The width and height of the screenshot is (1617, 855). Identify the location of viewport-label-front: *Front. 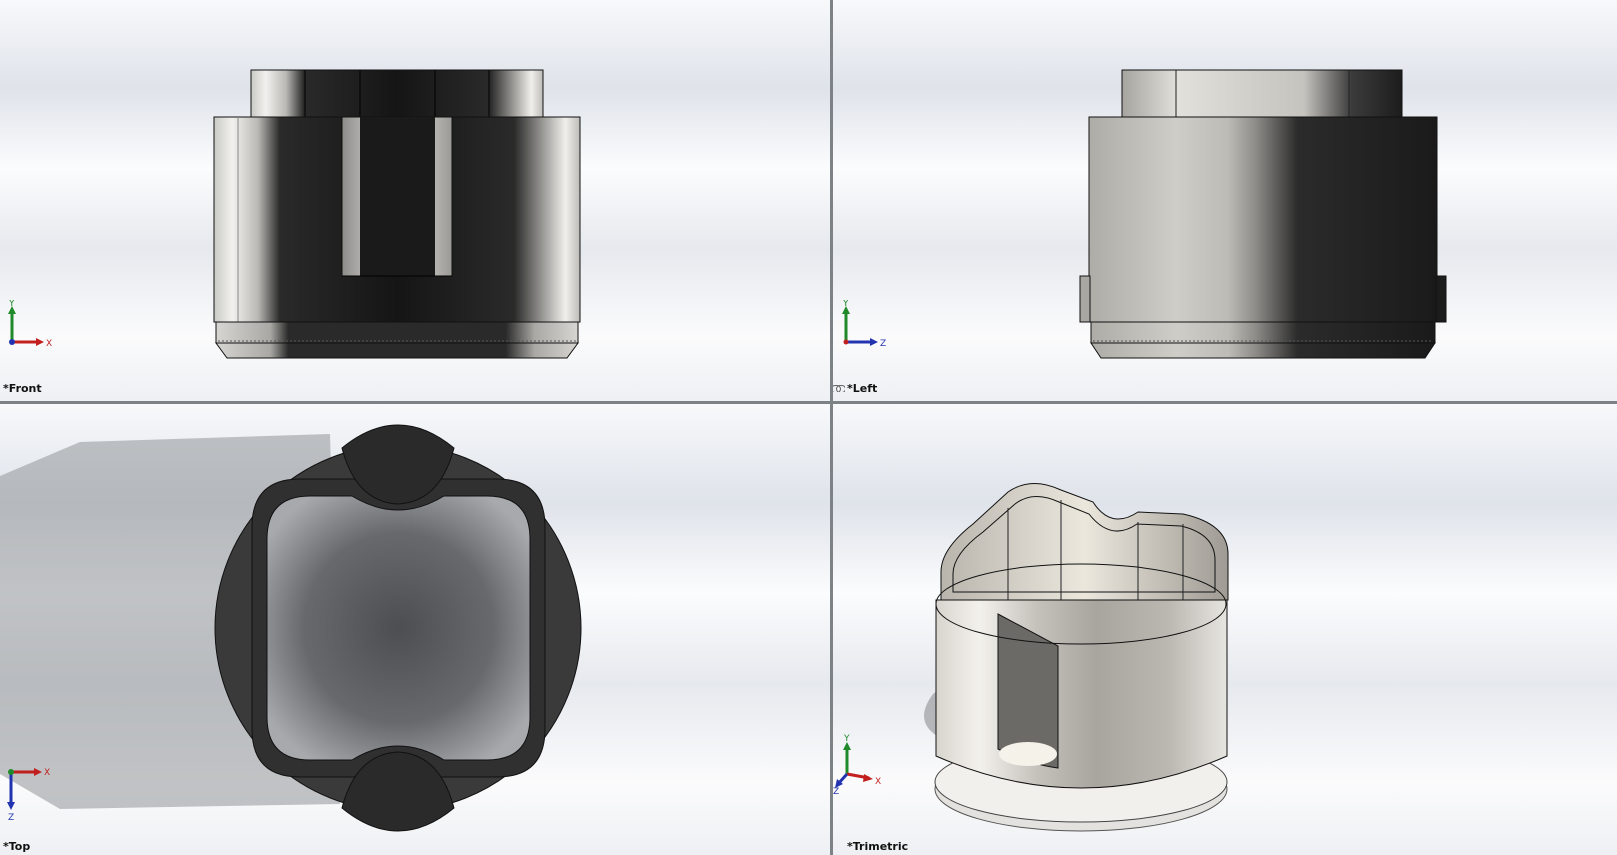
(22, 388).